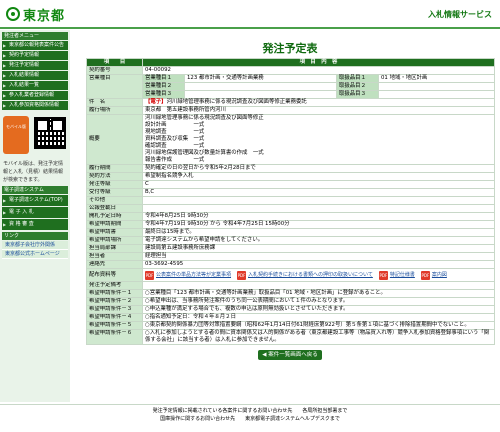 Image resolution: width=500 pixels, height=432 pixels. What do you see at coordinates (436, 94) in the screenshot?
I see `item-3-value` at bounding box center [436, 94].